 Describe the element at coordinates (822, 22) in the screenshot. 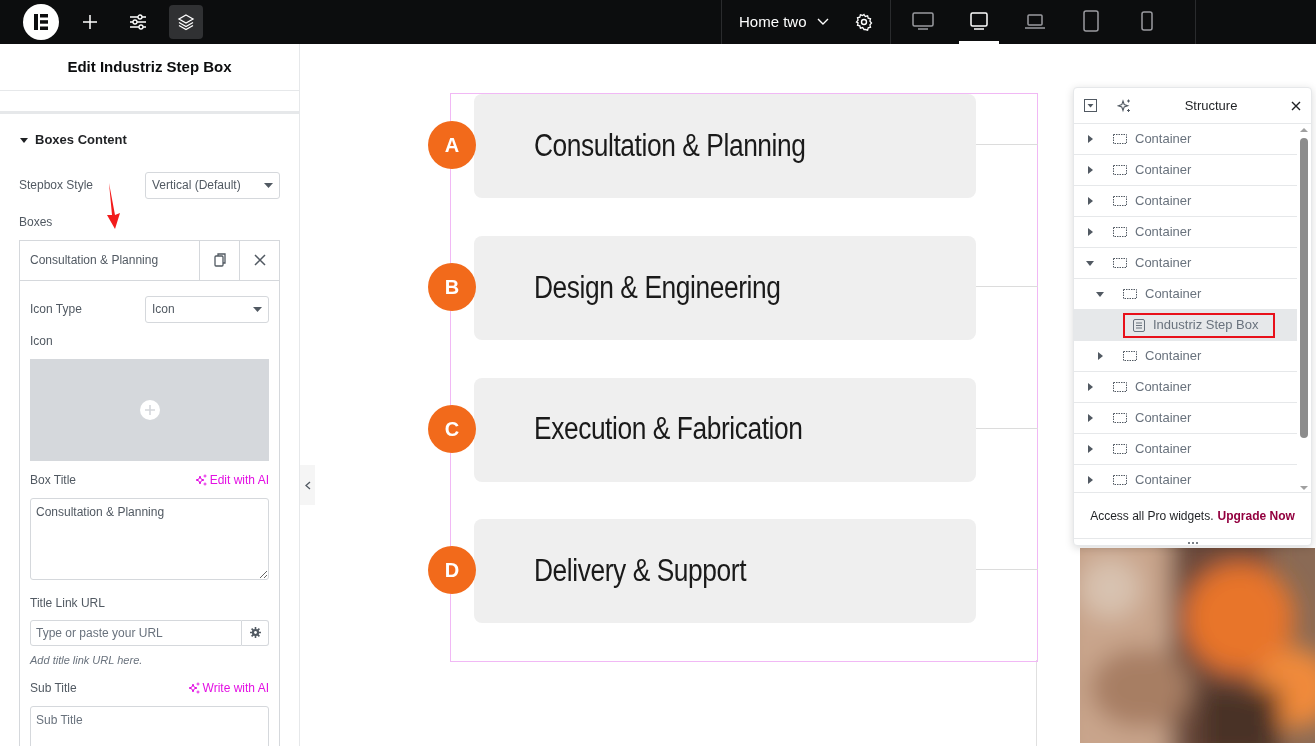

I see `chevron-down-icon` at that location.